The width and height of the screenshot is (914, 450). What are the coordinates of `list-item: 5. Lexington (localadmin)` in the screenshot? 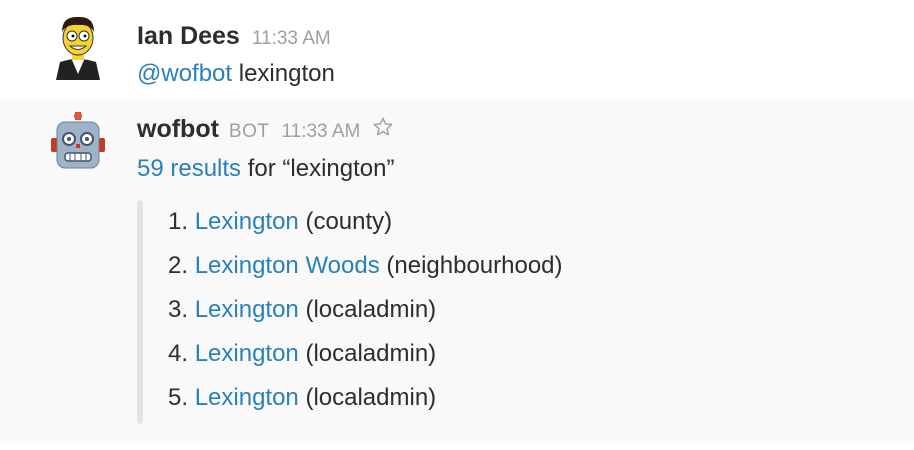 It's located at (365, 402).